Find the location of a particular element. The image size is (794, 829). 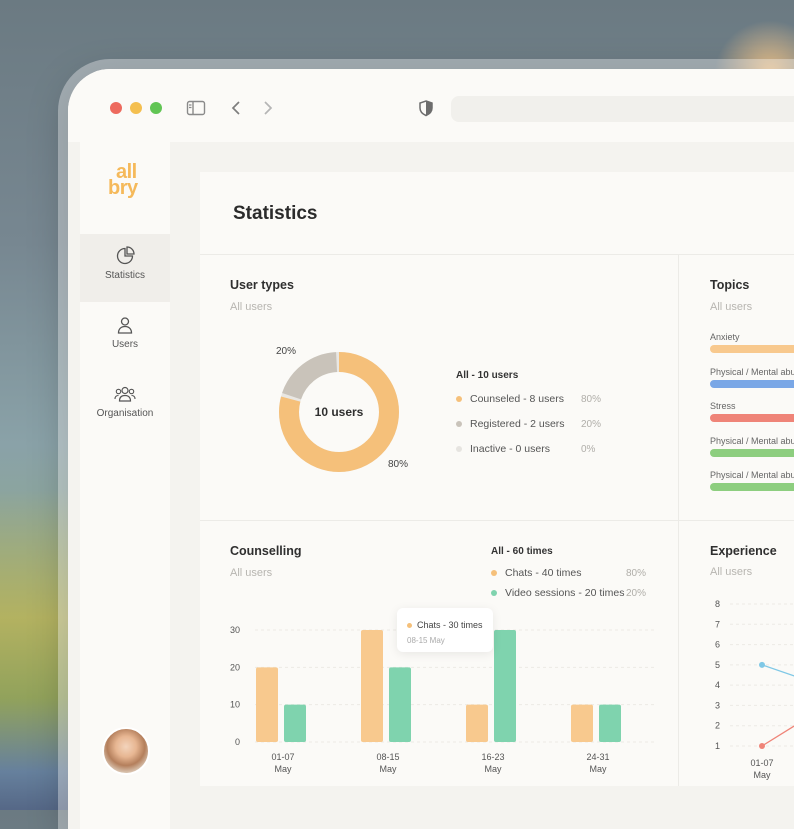

sidebar-item-organisation: Organisation is located at coordinates (125, 406).